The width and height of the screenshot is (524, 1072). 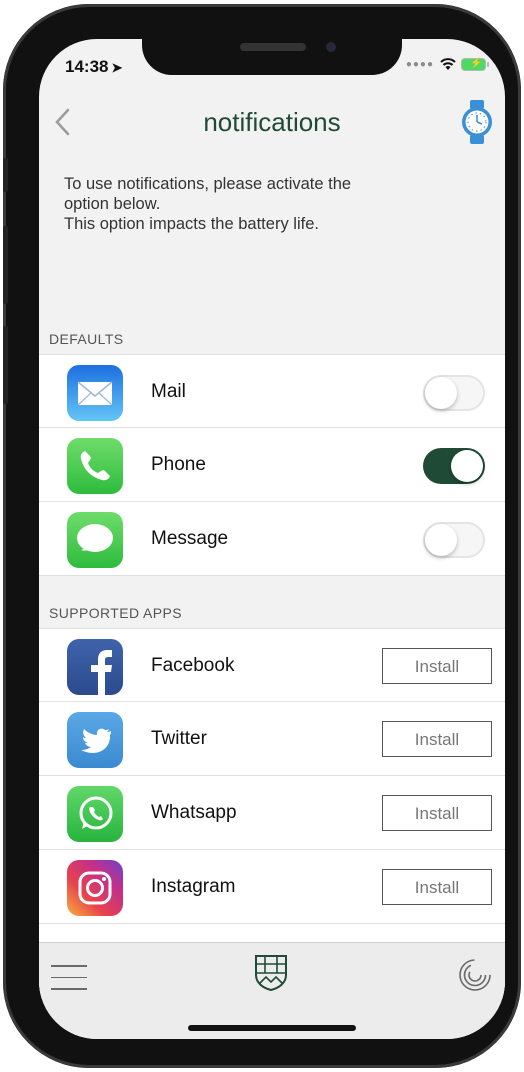 I want to click on charging-bolt-icon: ⚡, so click(x=476, y=63).